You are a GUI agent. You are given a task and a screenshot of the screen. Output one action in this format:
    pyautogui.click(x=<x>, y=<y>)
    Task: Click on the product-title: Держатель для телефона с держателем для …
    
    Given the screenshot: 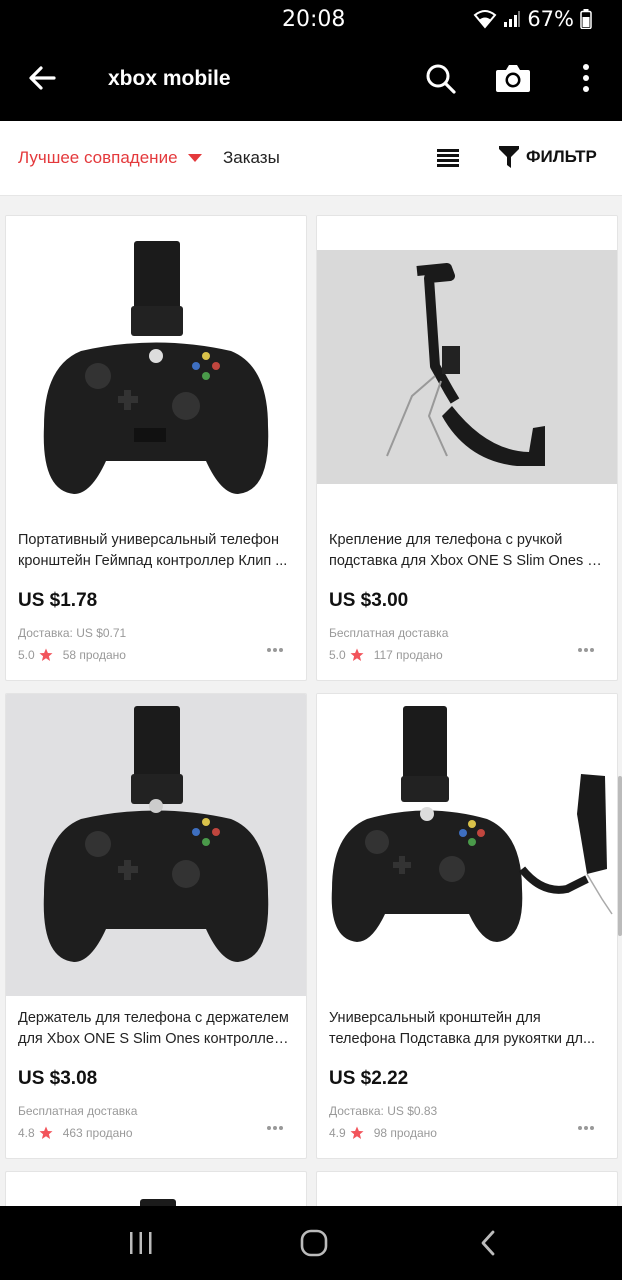 What is the action you would take?
    pyautogui.click(x=157, y=1029)
    